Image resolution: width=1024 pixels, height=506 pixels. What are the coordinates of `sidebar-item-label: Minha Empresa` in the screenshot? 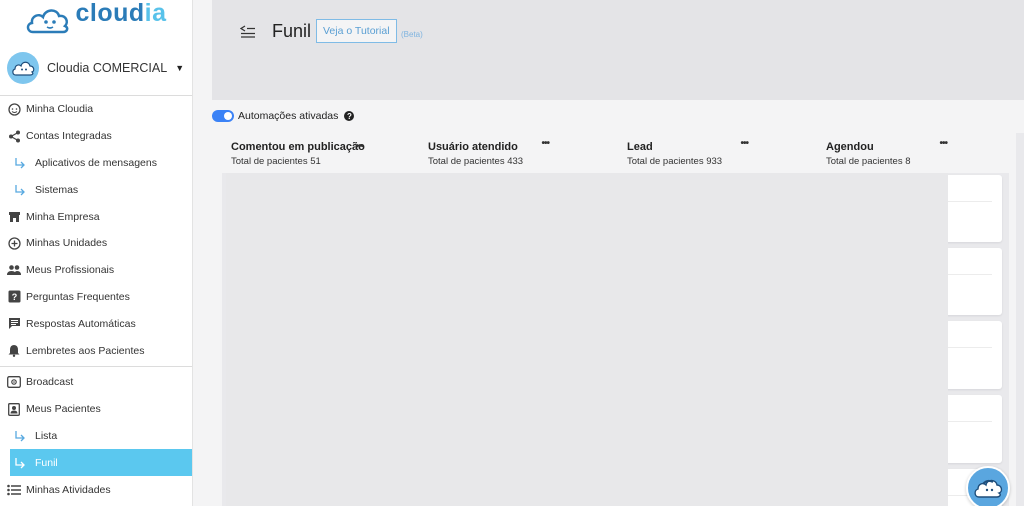 It's located at (63, 216).